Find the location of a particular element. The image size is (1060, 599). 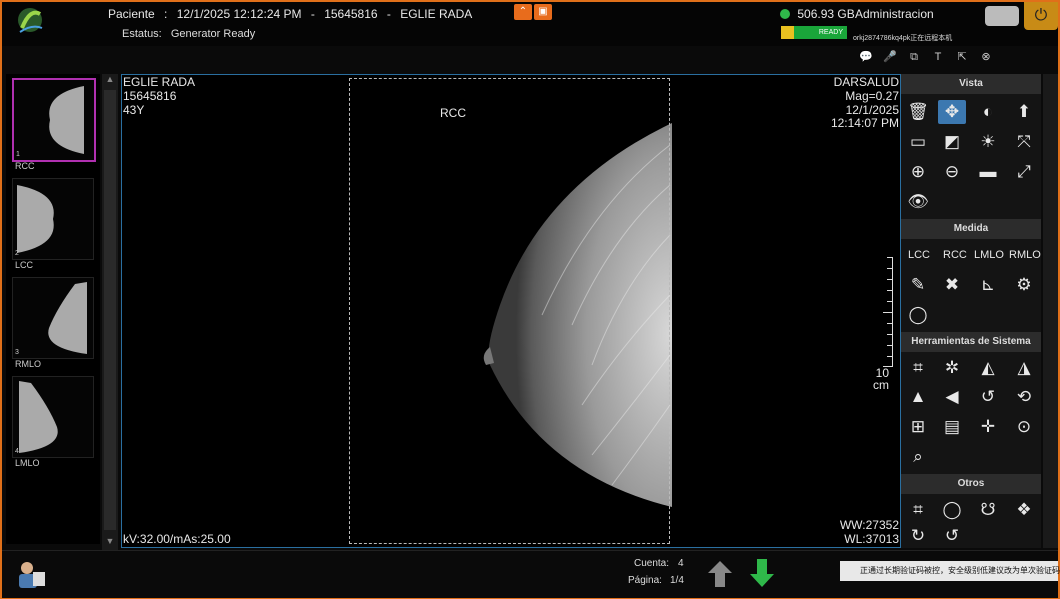

cycle-left-icon: ↻ is located at coordinates (918, 536).